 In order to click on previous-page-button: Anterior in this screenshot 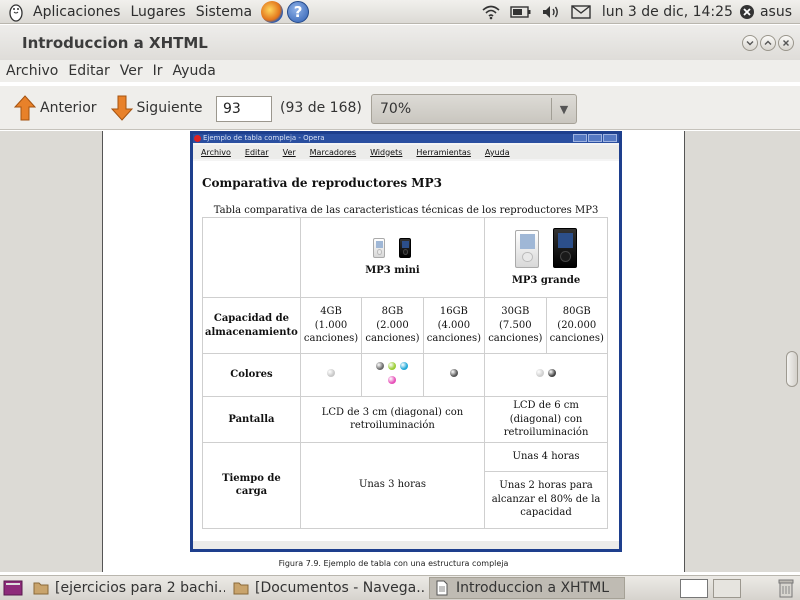, I will do `click(55, 108)`.